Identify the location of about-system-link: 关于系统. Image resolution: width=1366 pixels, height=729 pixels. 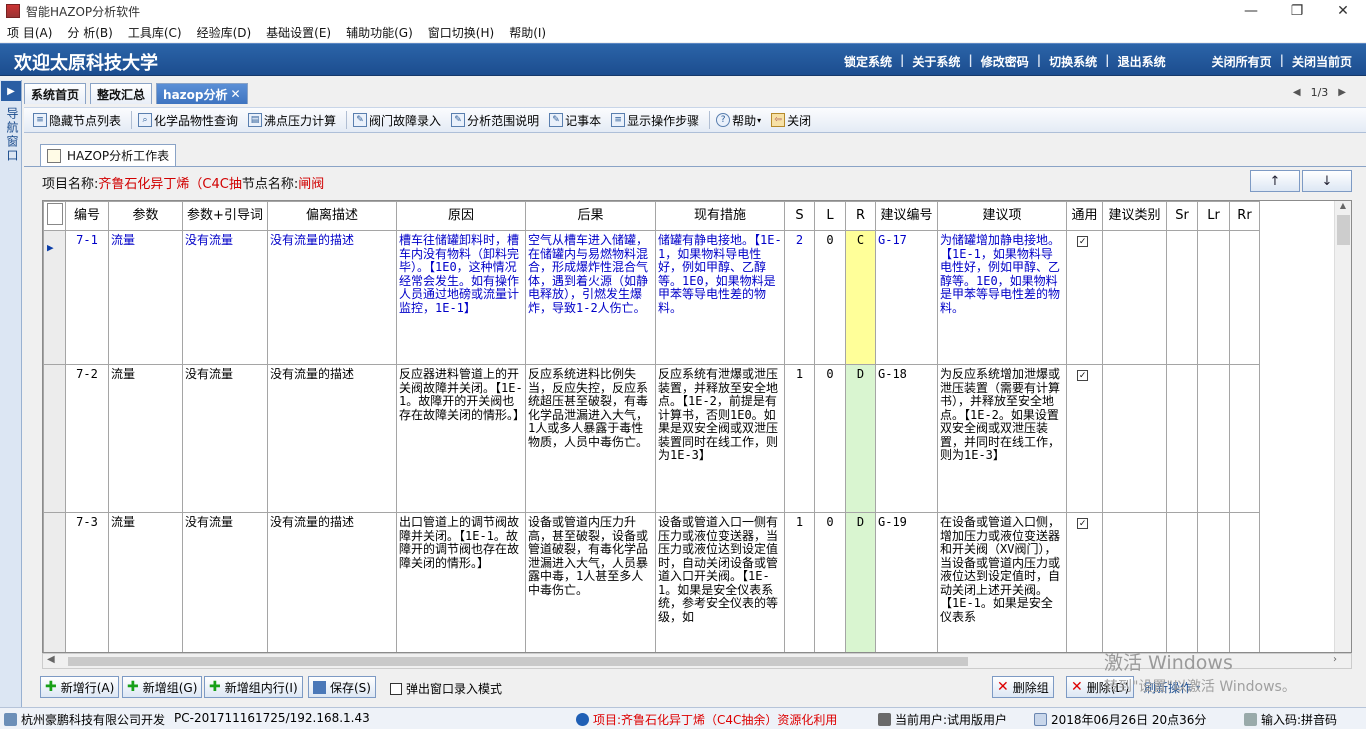
(936, 61).